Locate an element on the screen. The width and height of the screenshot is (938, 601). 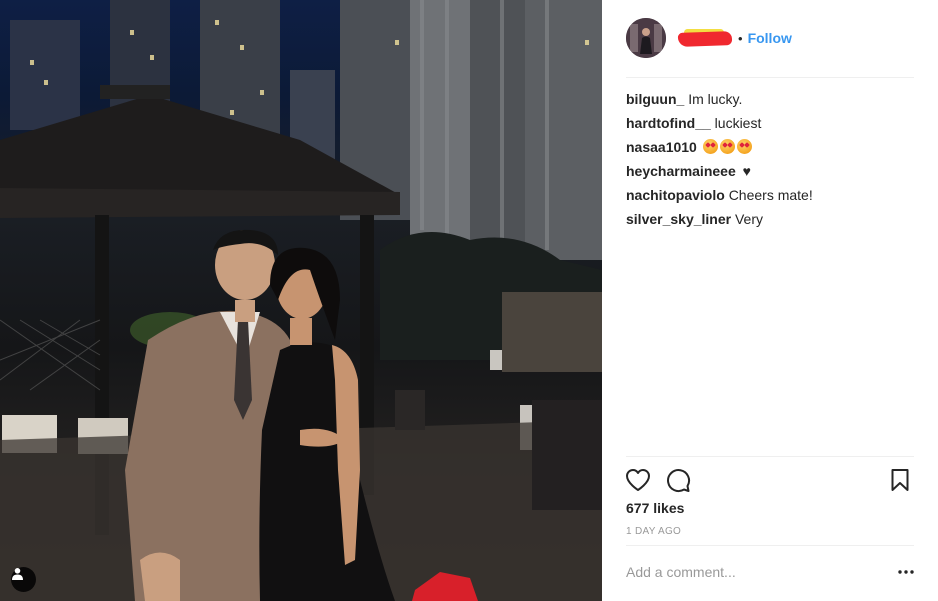
comment-text: Im lucky. is located at coordinates (715, 99).